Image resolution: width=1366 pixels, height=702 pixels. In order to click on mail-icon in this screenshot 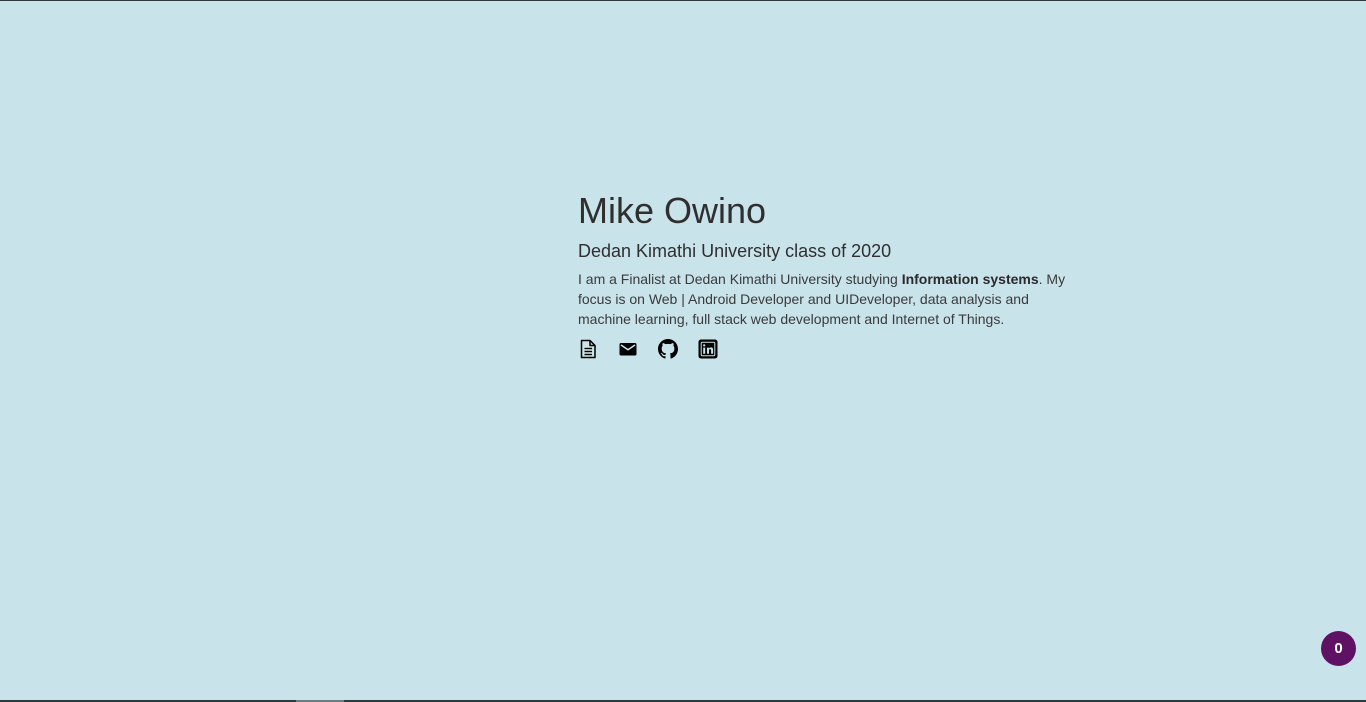, I will do `click(628, 349)`.